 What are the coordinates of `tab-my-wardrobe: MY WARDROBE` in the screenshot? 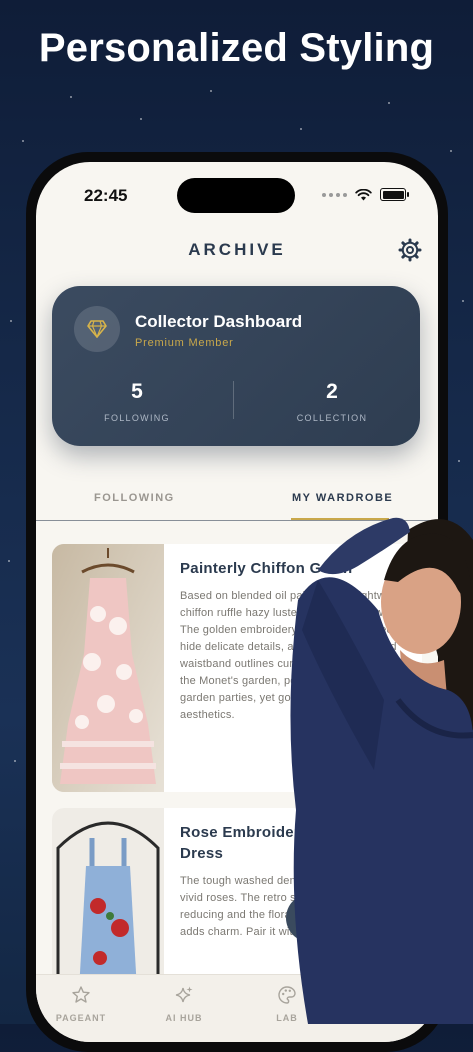 It's located at (342, 498).